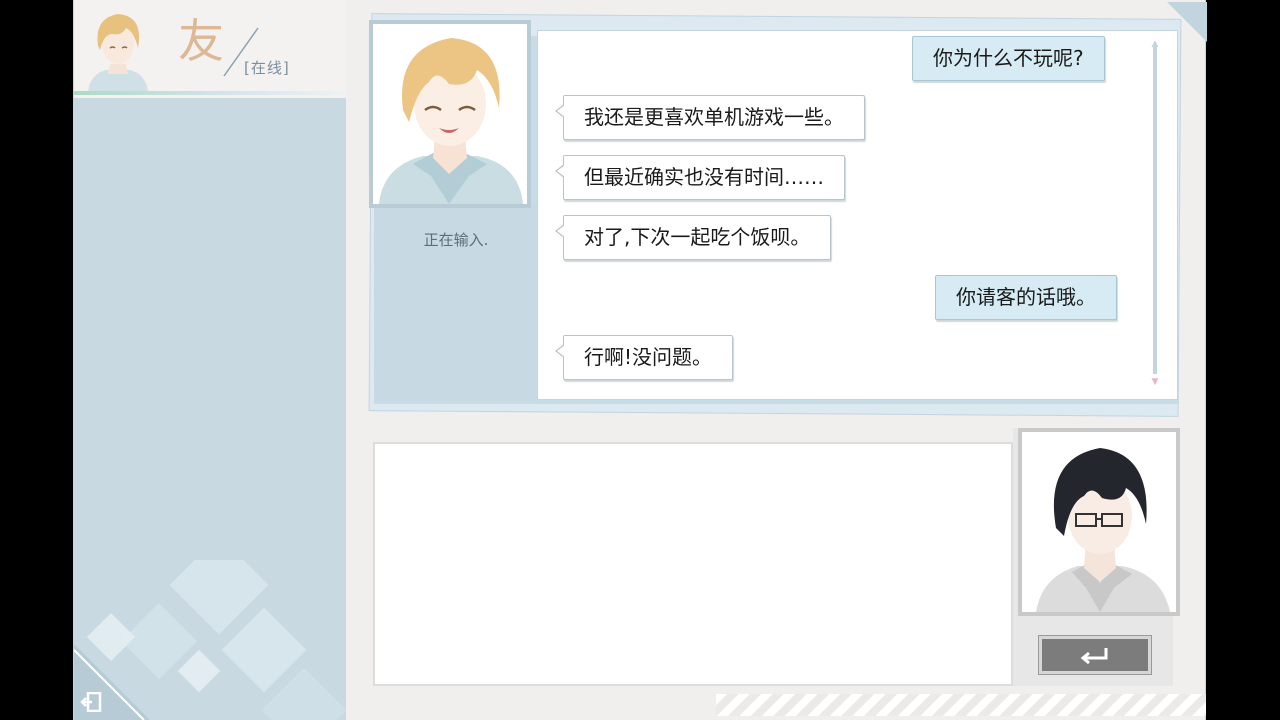  What do you see at coordinates (693, 237) in the screenshot?
I see `message-bubble-friend: 对了,下次一起吃个饭呗。` at bounding box center [693, 237].